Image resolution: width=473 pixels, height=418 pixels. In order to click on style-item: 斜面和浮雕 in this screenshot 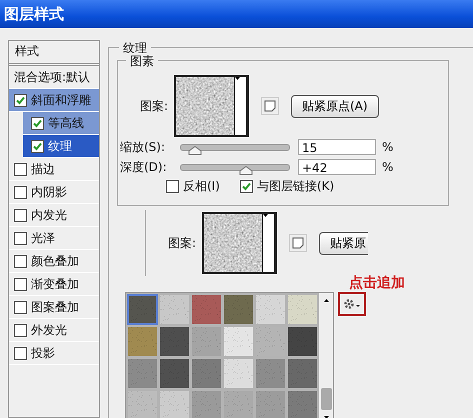, I will do `click(54, 100)`.